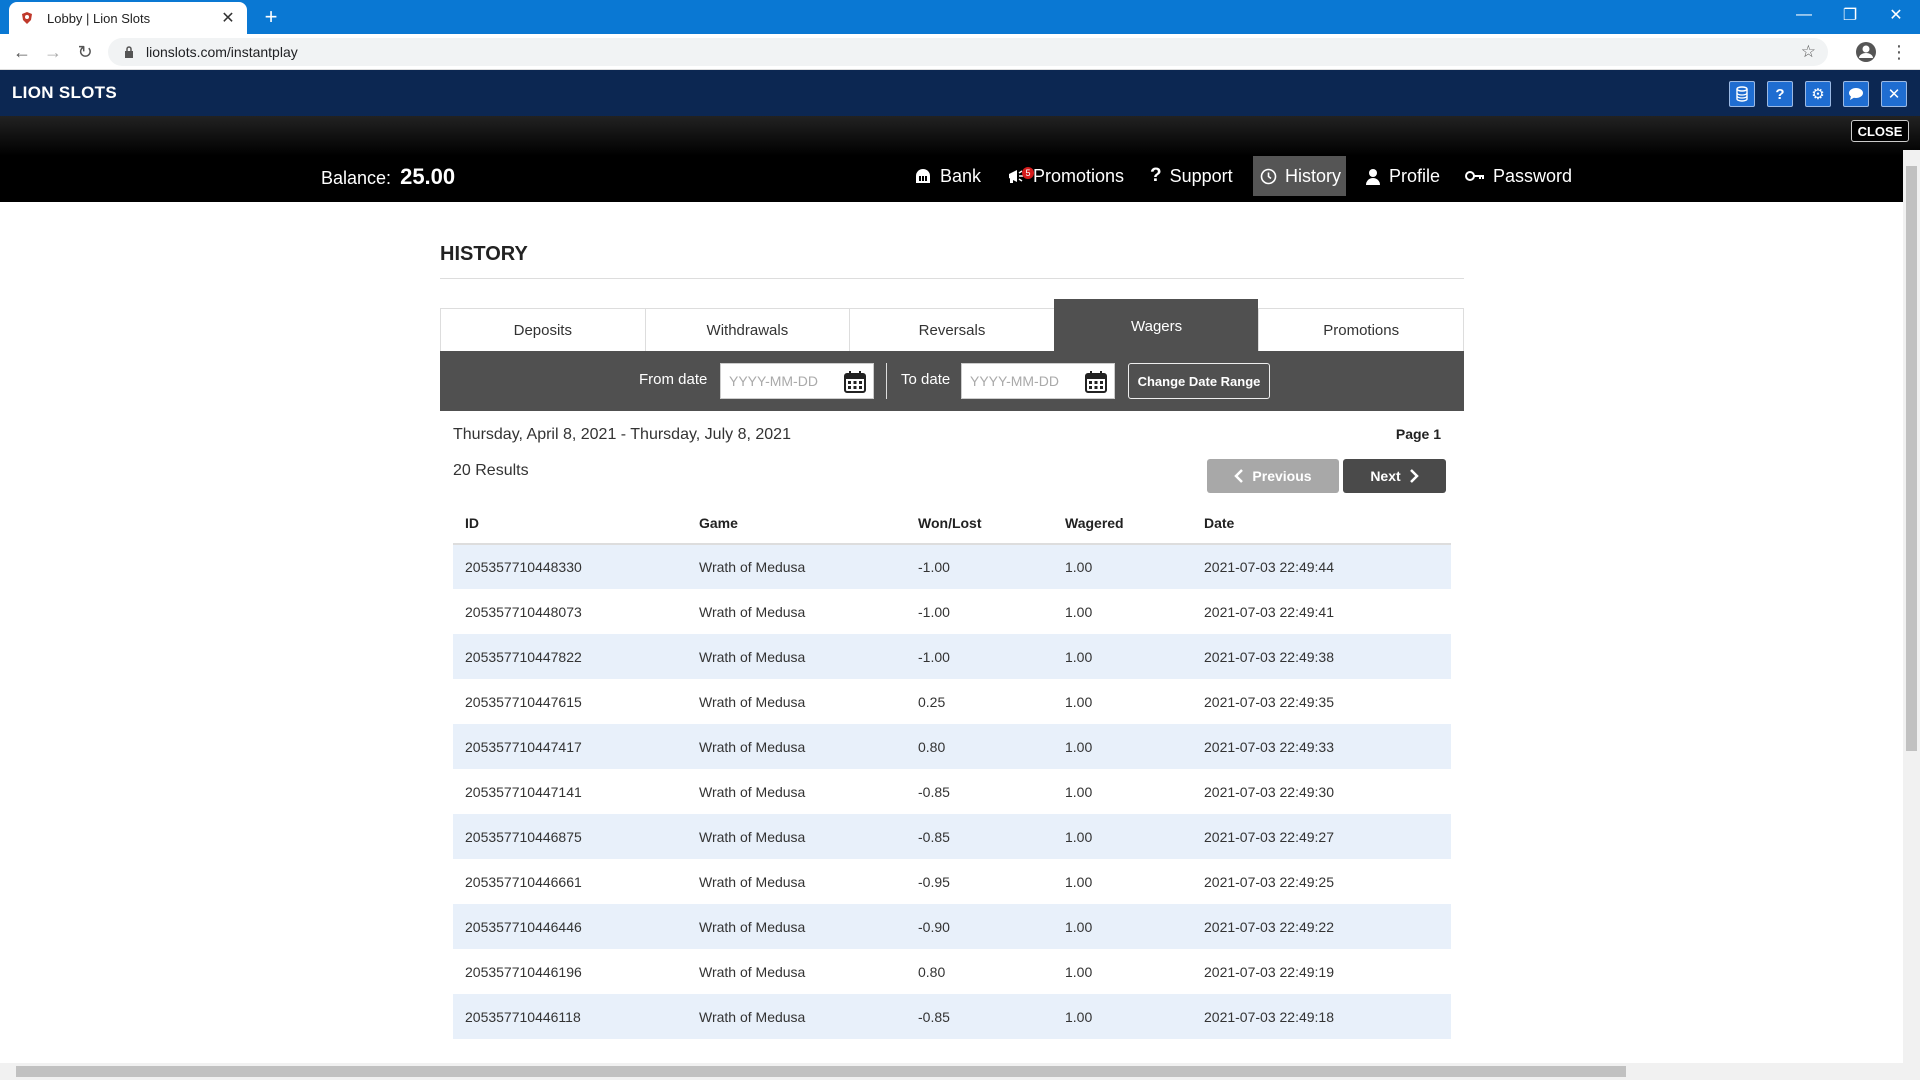  Describe the element at coordinates (961, 175) in the screenshot. I see `nav-bank-label: Bank` at that location.